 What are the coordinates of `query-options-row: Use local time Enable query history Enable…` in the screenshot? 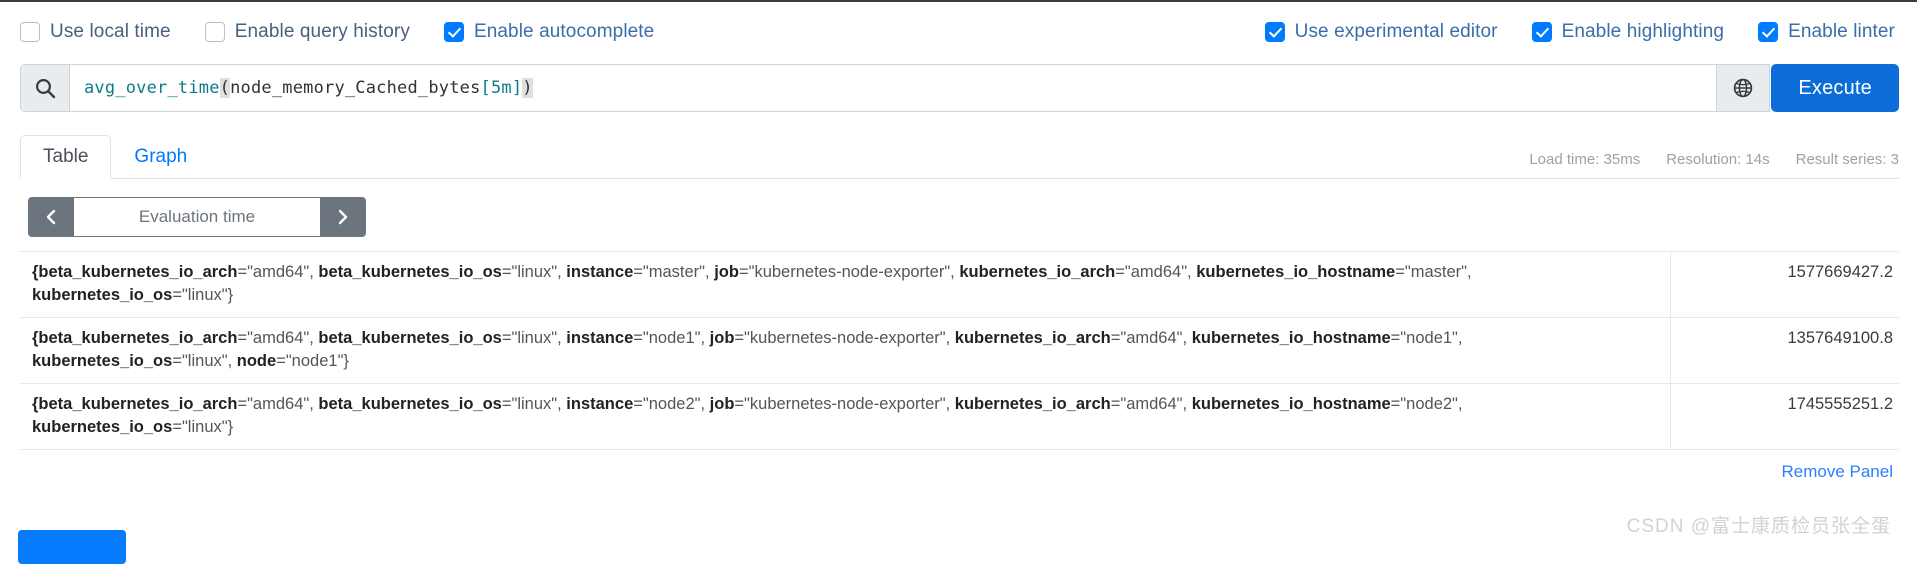 It's located at (958, 31).